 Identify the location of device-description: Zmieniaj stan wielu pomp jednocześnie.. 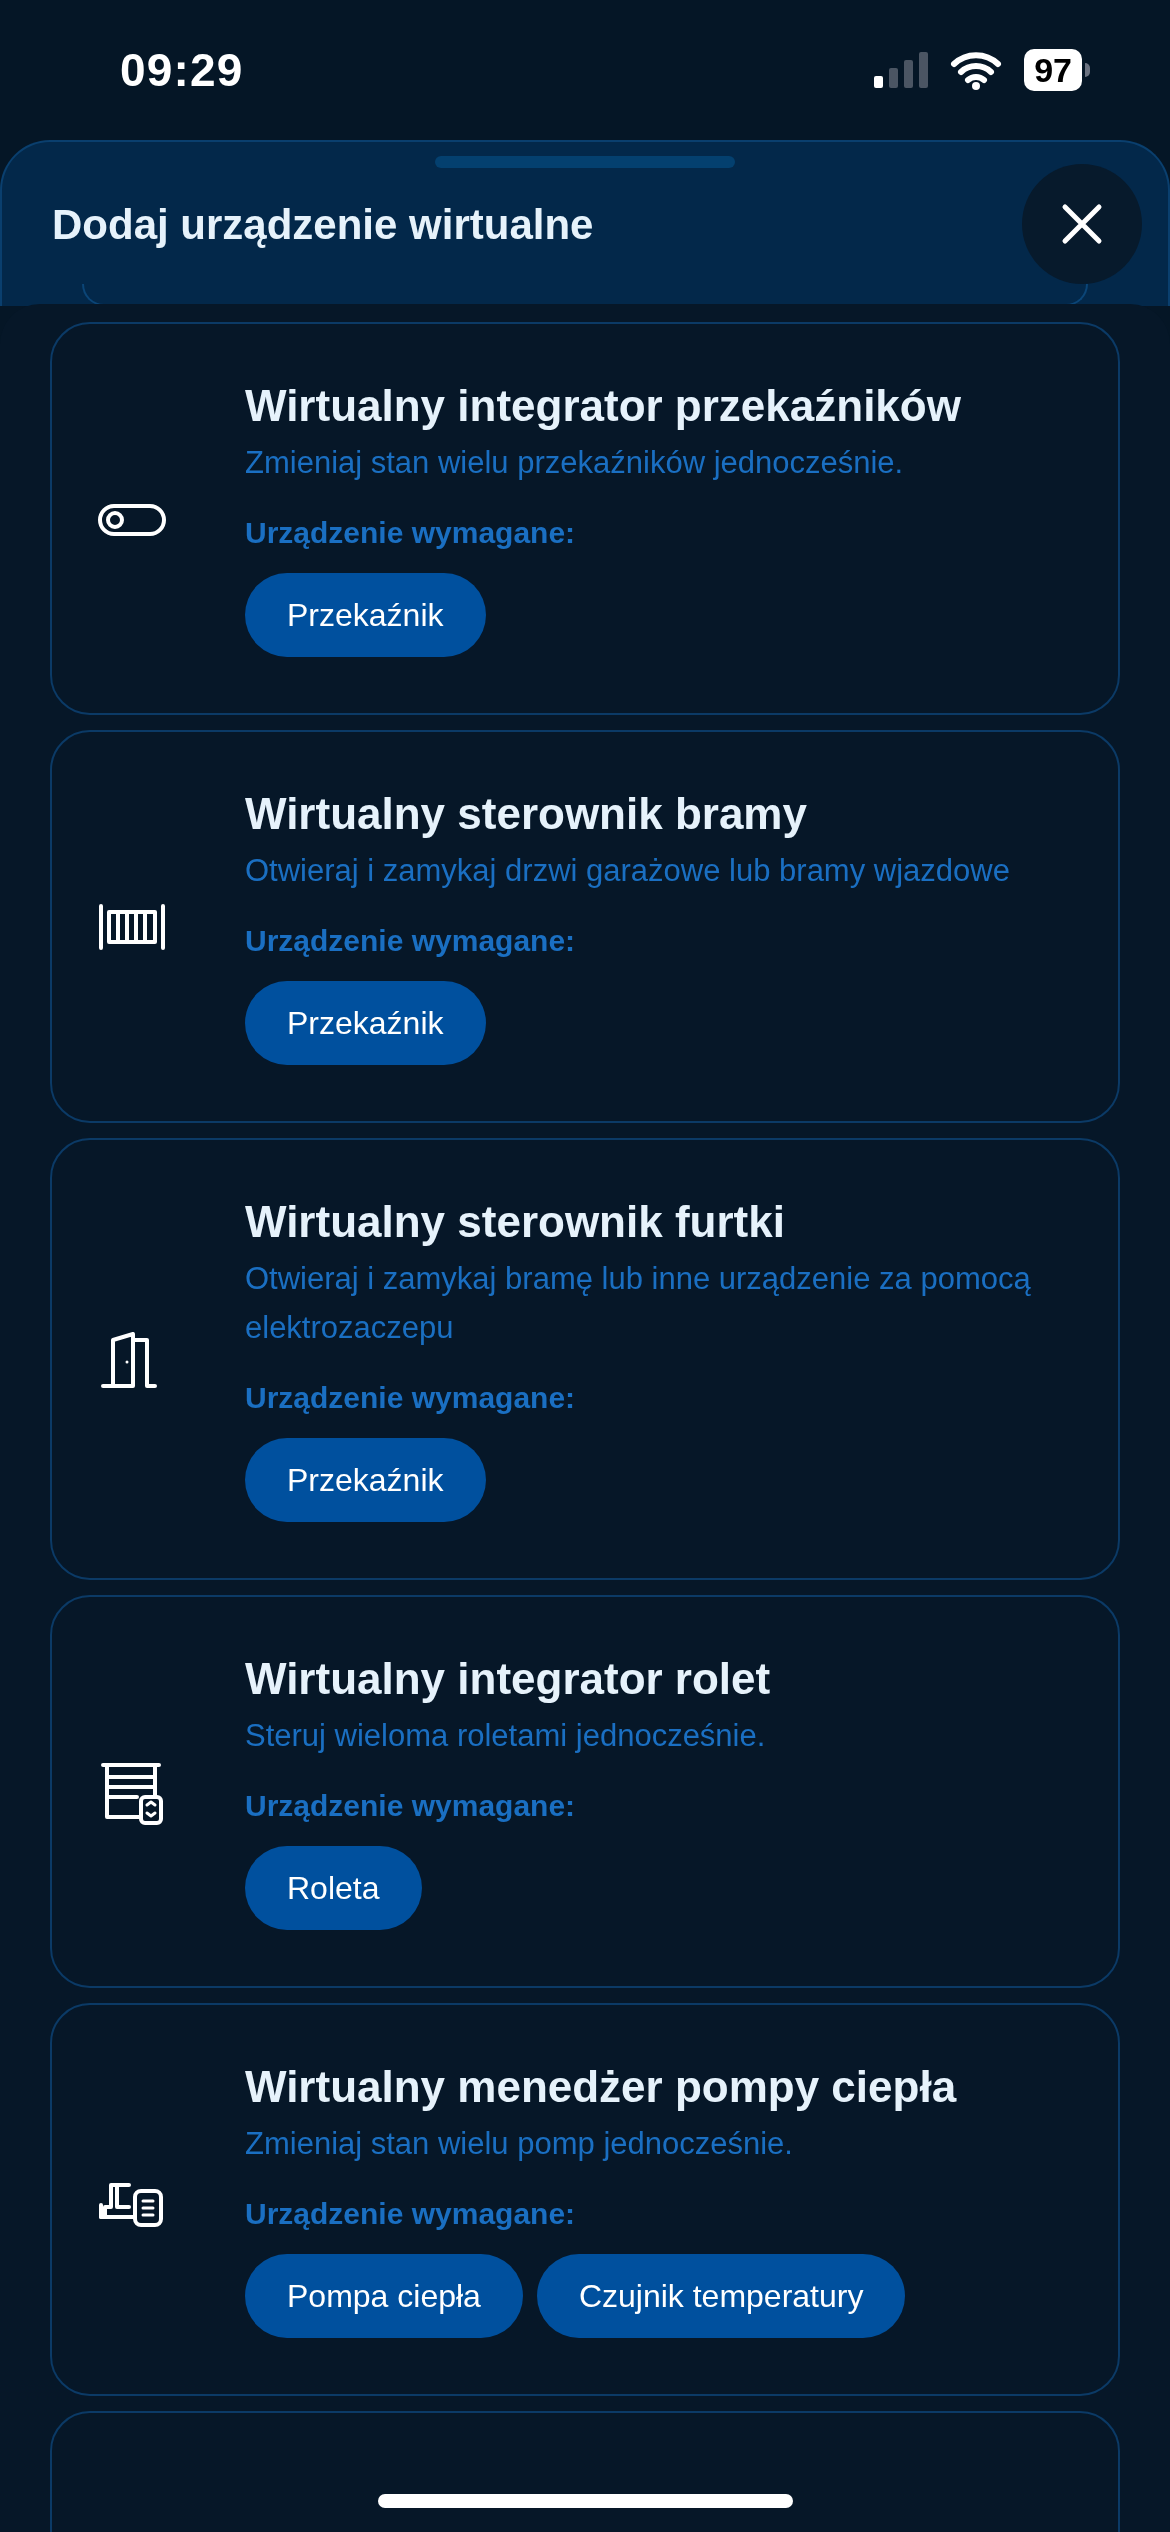
(519, 2144).